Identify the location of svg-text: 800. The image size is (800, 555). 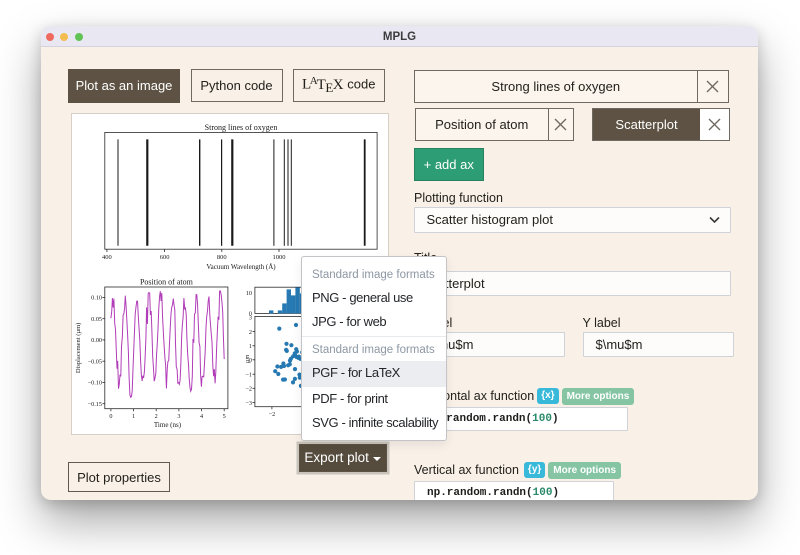
(221, 257).